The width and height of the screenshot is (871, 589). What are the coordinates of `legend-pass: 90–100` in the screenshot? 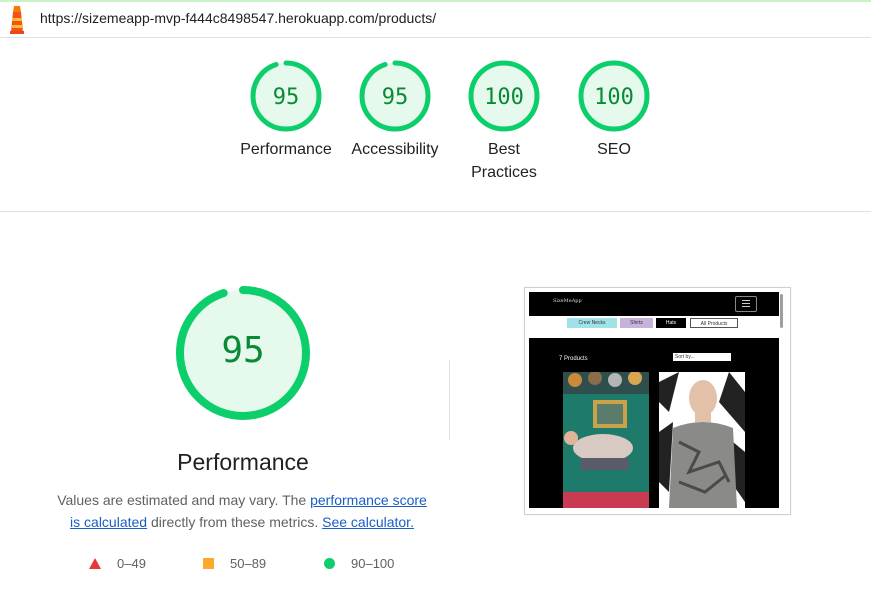 It's located at (359, 563).